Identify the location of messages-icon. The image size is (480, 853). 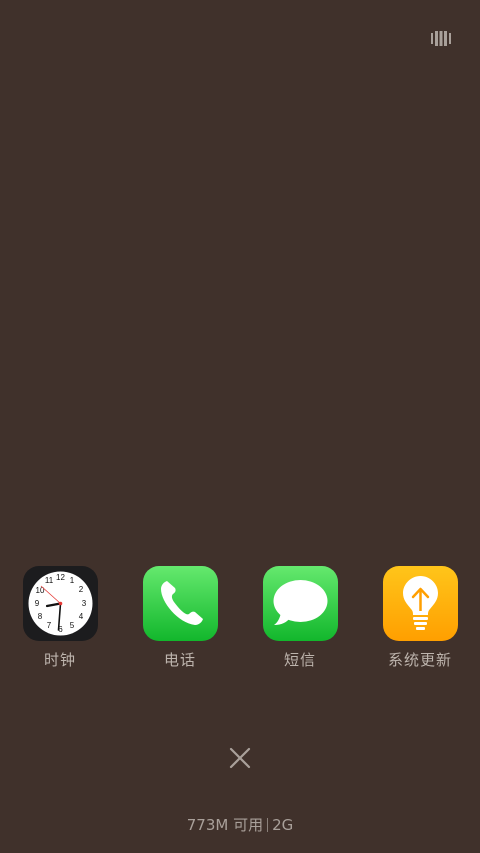
(300, 603).